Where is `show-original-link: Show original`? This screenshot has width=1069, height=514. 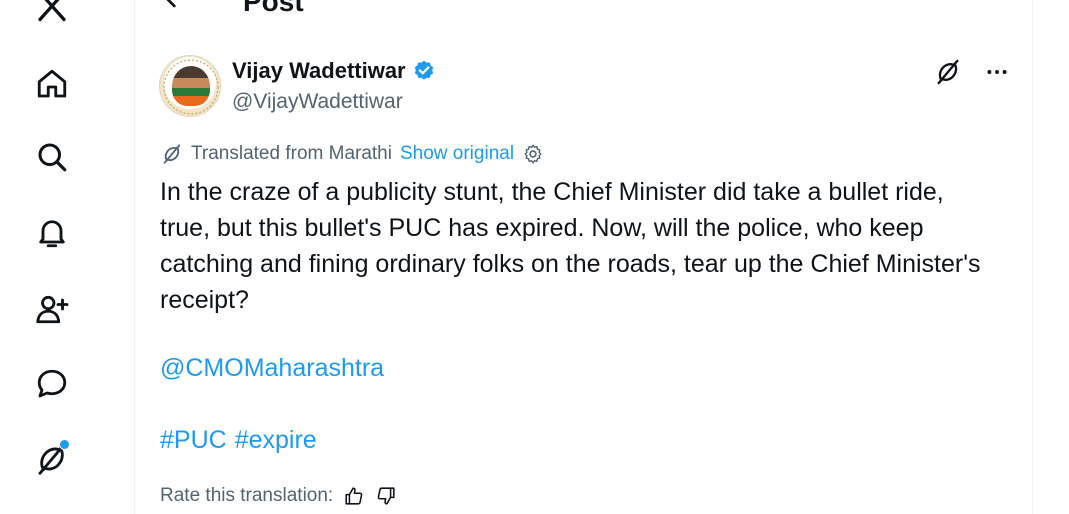 show-original-link: Show original is located at coordinates (457, 154).